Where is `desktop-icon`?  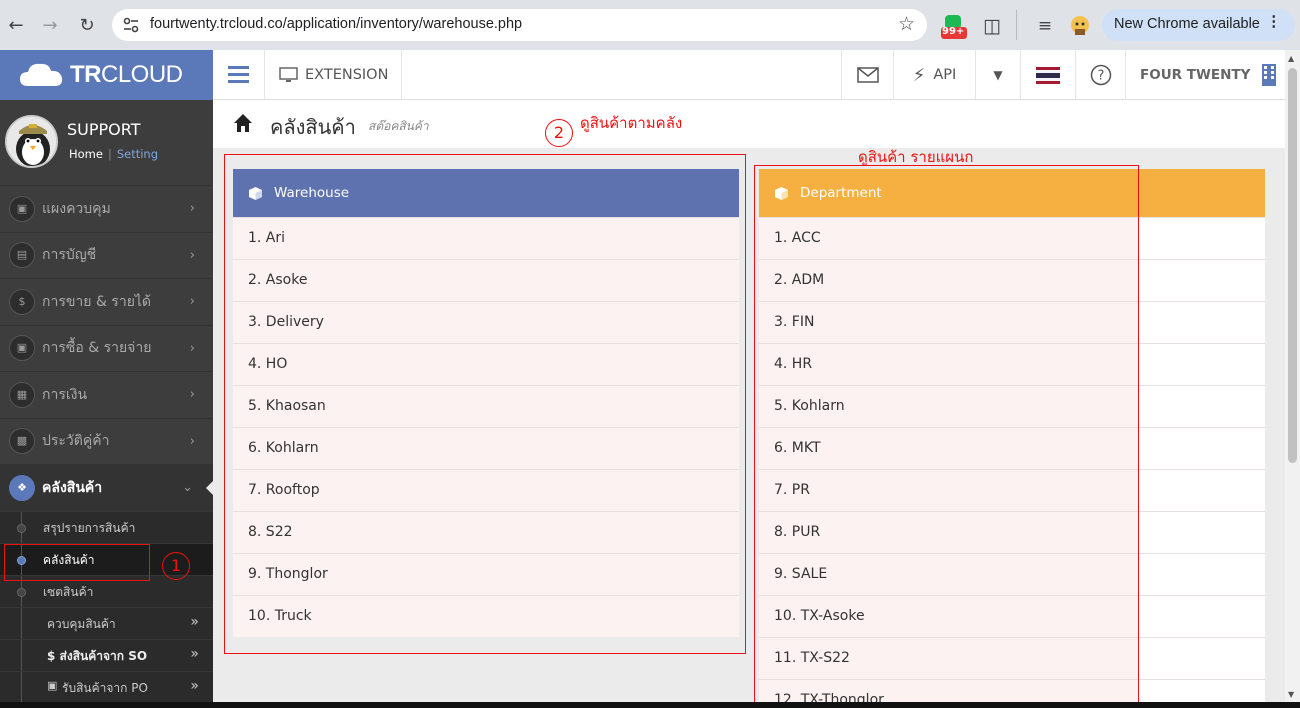
desktop-icon is located at coordinates (288, 74).